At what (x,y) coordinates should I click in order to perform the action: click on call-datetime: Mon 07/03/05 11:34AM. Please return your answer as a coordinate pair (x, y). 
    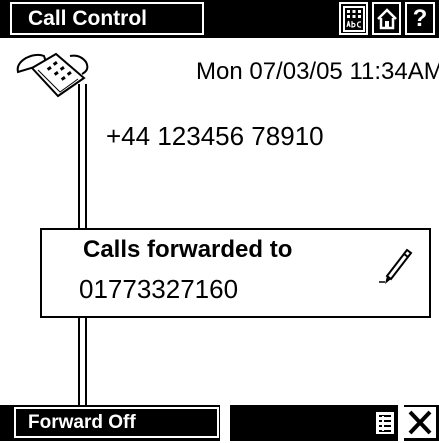
    Looking at the image, I should click on (317, 71).